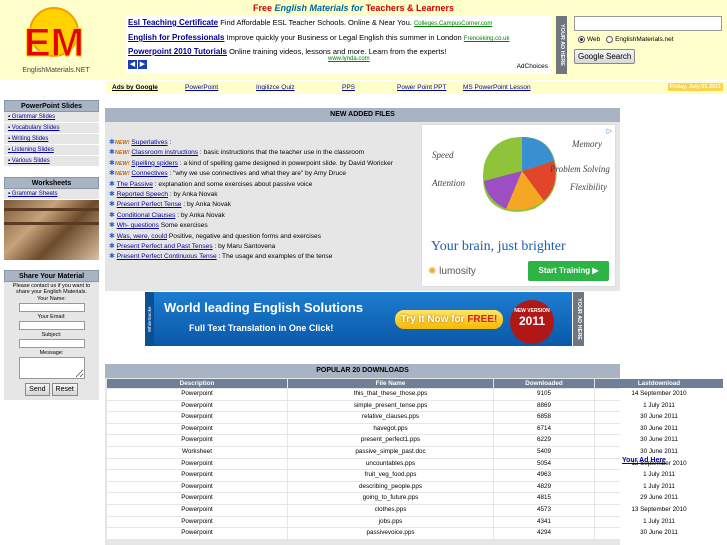 Image resolution: width=727 pixels, height=545 pixels. What do you see at coordinates (142, 64) in the screenshot?
I see `next-ad-button: ▶` at bounding box center [142, 64].